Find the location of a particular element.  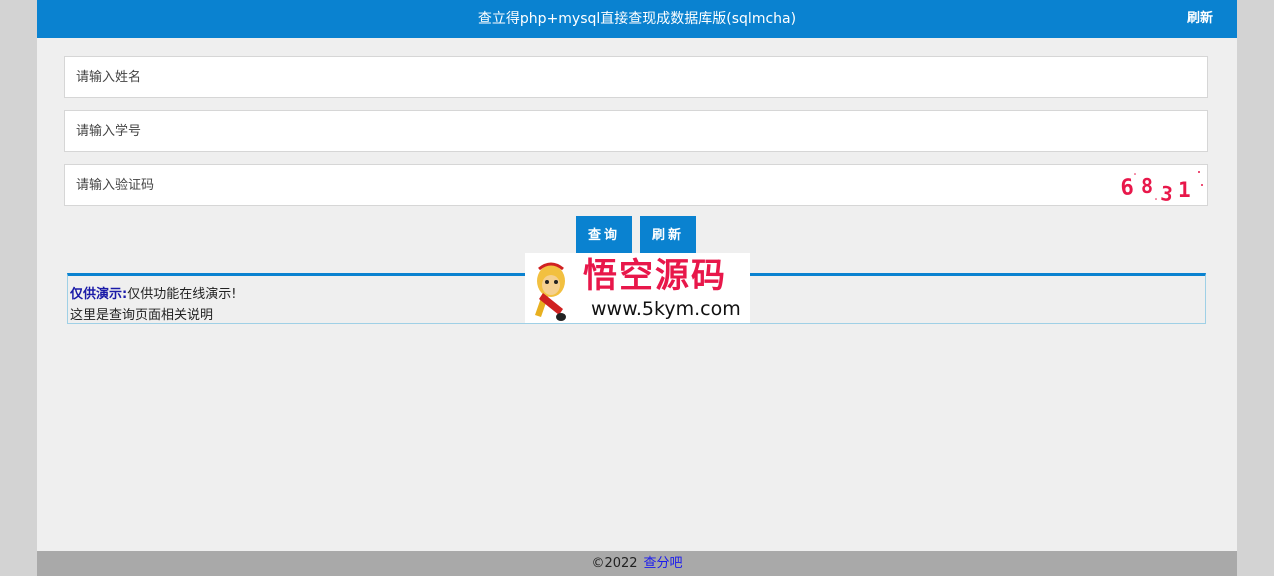

student-id-input is located at coordinates (565, 131).